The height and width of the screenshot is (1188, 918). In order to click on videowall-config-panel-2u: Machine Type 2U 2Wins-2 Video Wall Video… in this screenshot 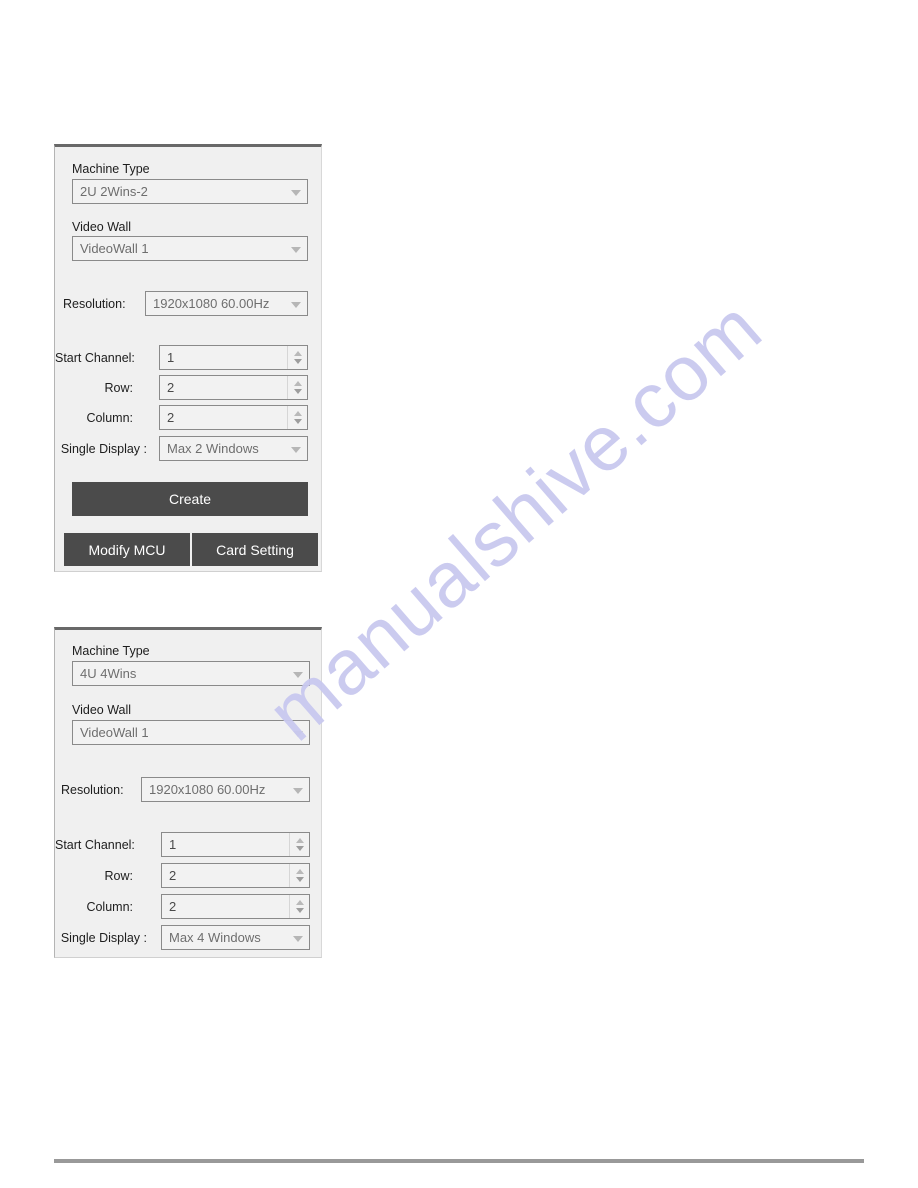, I will do `click(188, 358)`.